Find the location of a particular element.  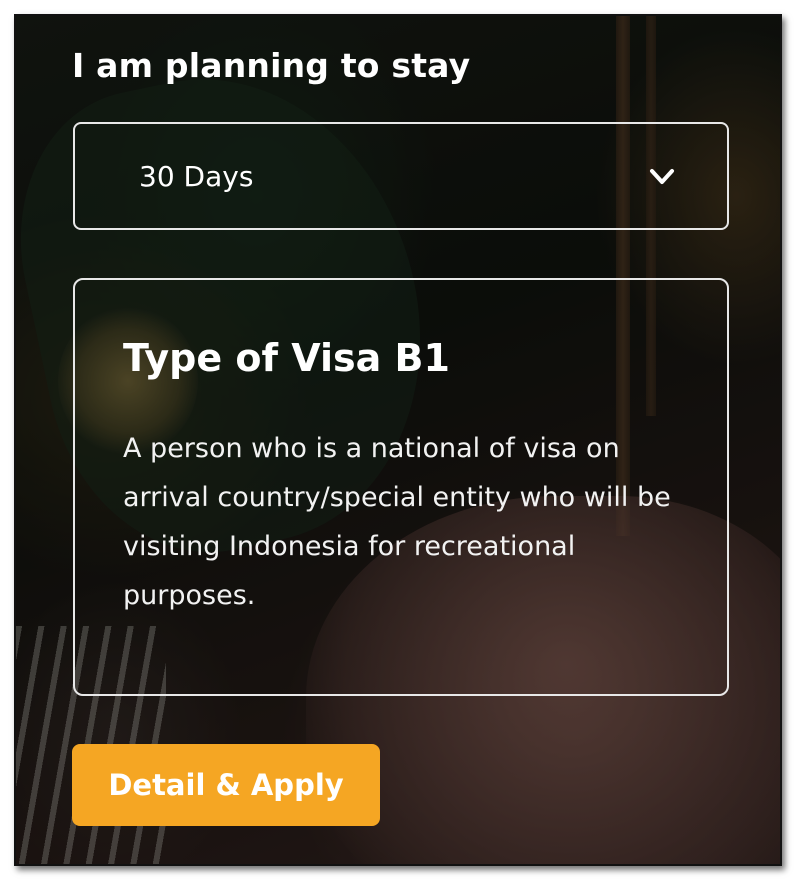

chevron-down-icon is located at coordinates (662, 176).